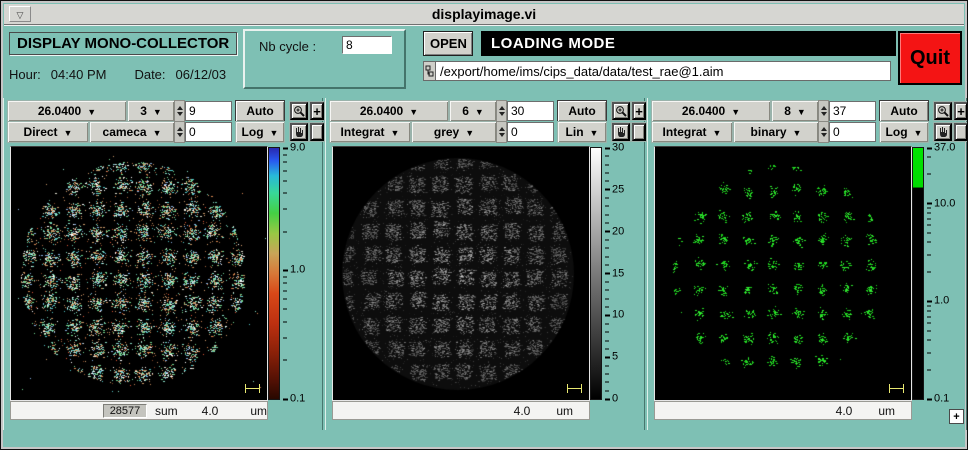  What do you see at coordinates (25, 74) in the screenshot?
I see `hour-label: Hour:` at bounding box center [25, 74].